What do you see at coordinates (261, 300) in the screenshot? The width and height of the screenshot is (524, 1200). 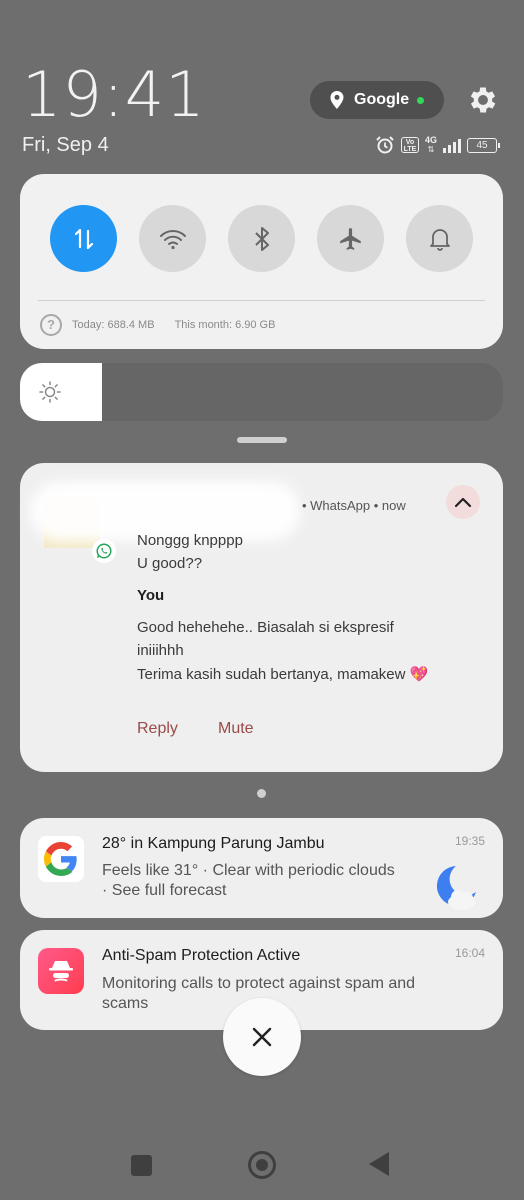 I see `divider` at bounding box center [261, 300].